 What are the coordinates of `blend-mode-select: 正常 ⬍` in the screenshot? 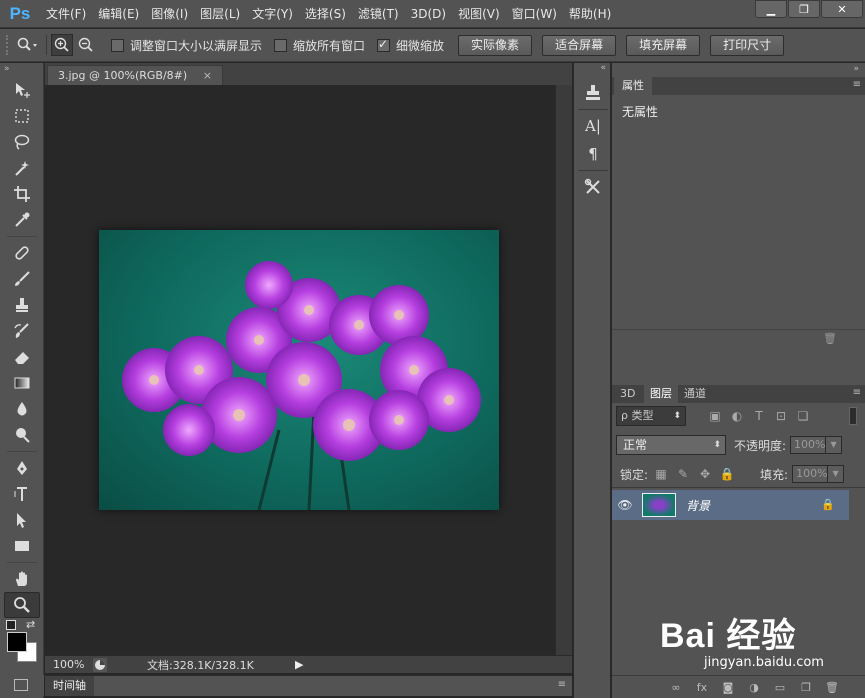 It's located at (671, 445).